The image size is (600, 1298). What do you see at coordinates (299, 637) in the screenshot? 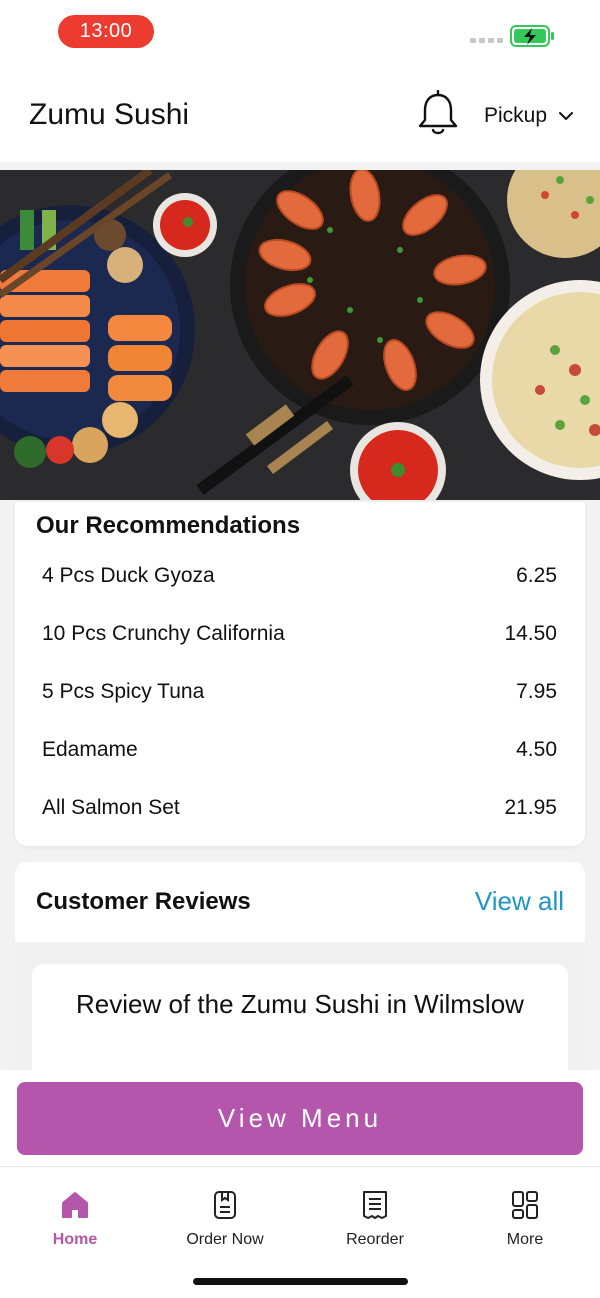
I see `list-item: 10 Pcs Crunchy California 14.50` at bounding box center [299, 637].